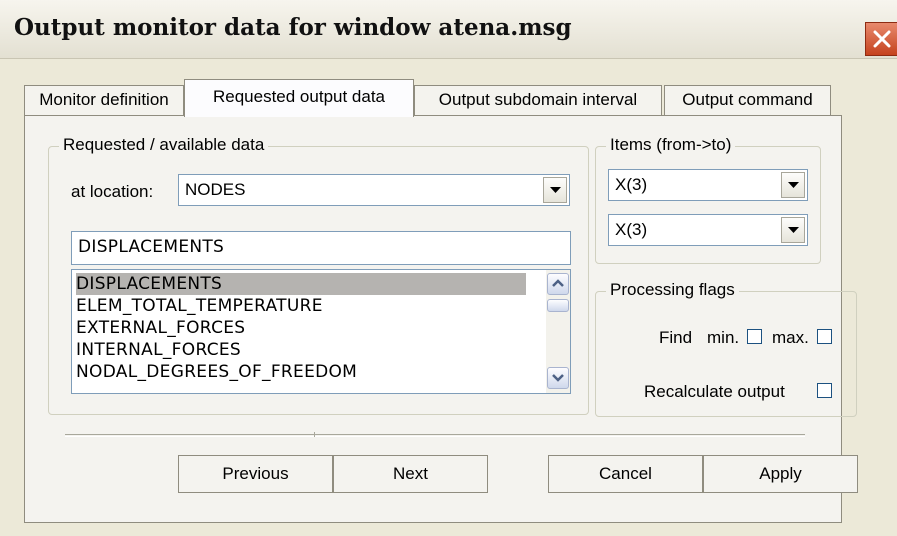 The image size is (897, 536). I want to click on title-bar: Output monitor data for window atena.msg, so click(448, 29).